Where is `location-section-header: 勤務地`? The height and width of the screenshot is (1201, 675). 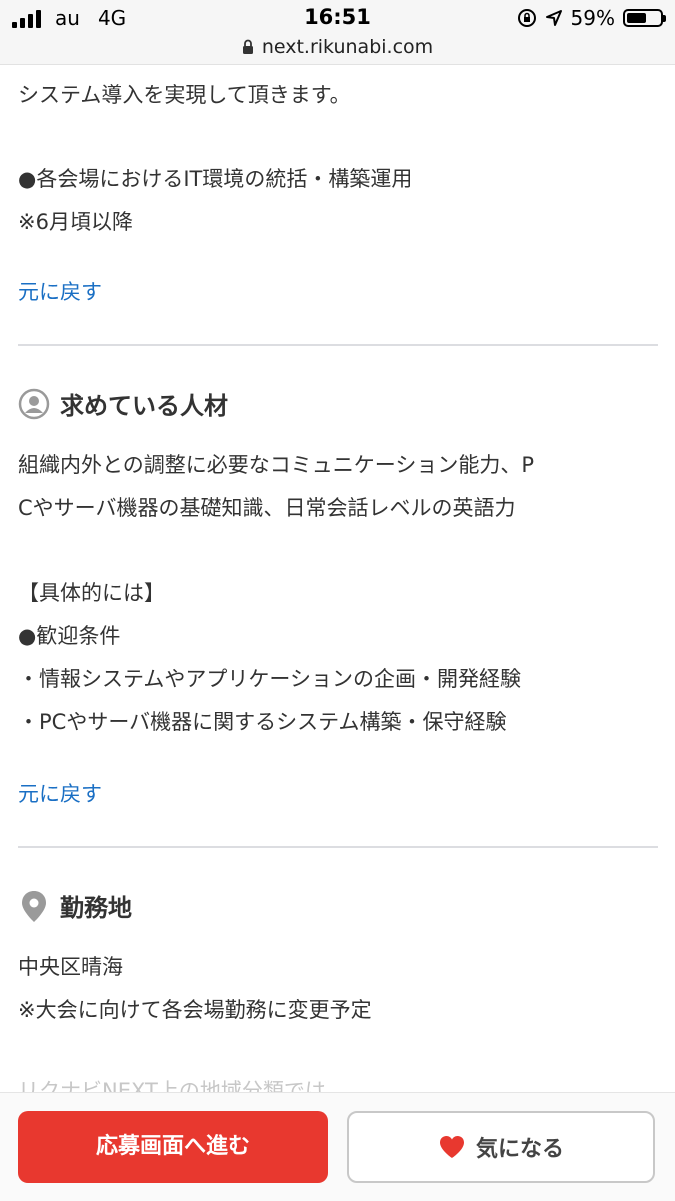 location-section-header: 勤務地 is located at coordinates (75, 905).